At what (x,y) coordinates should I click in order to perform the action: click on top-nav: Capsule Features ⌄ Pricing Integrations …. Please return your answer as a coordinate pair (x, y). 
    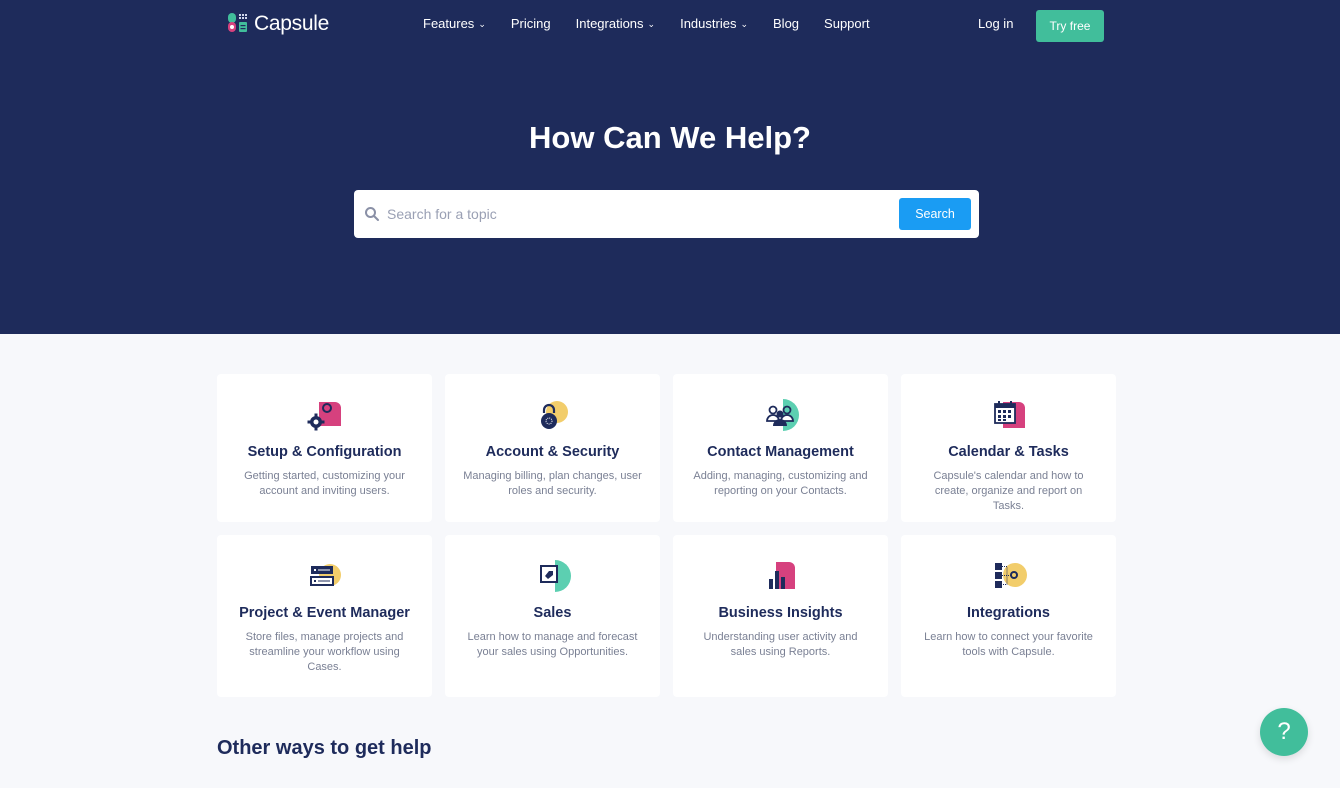
    Looking at the image, I should click on (670, 25).